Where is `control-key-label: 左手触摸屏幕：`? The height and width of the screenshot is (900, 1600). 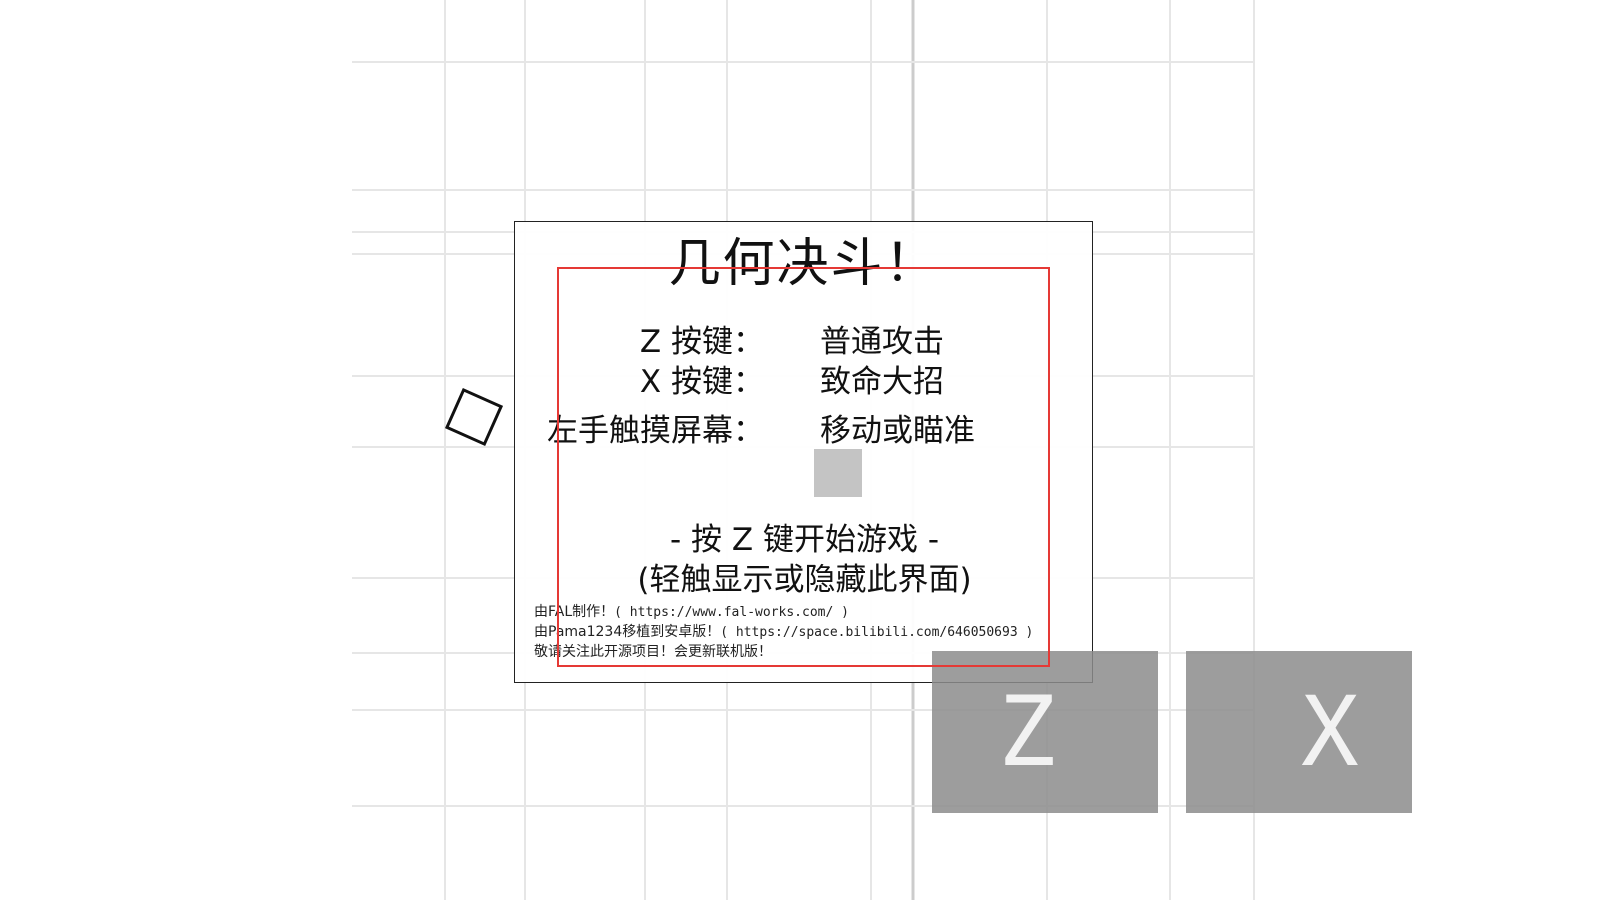
control-key-label: 左手触摸屏幕： is located at coordinates (655, 431).